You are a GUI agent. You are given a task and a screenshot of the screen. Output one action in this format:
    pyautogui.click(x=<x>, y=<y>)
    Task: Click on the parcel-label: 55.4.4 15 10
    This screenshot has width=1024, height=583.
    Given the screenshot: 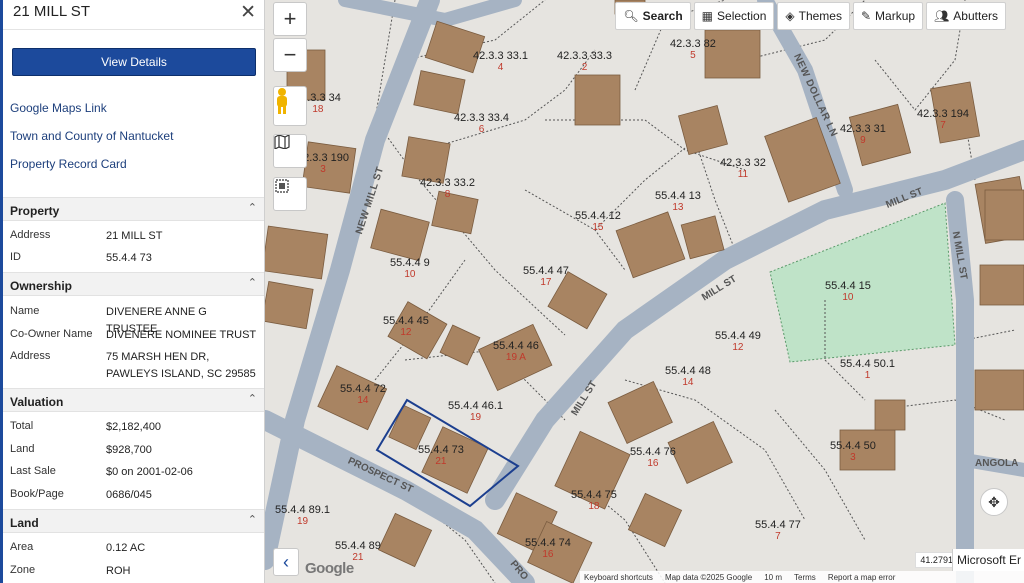 What is the action you would take?
    pyautogui.click(x=848, y=292)
    